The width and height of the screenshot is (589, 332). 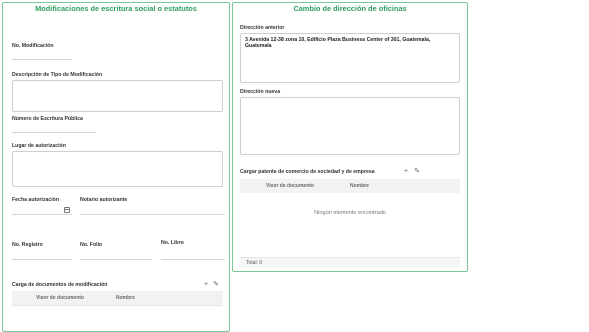 I want to click on no-escritura-label: Número de Escritura Pública, so click(x=47, y=119).